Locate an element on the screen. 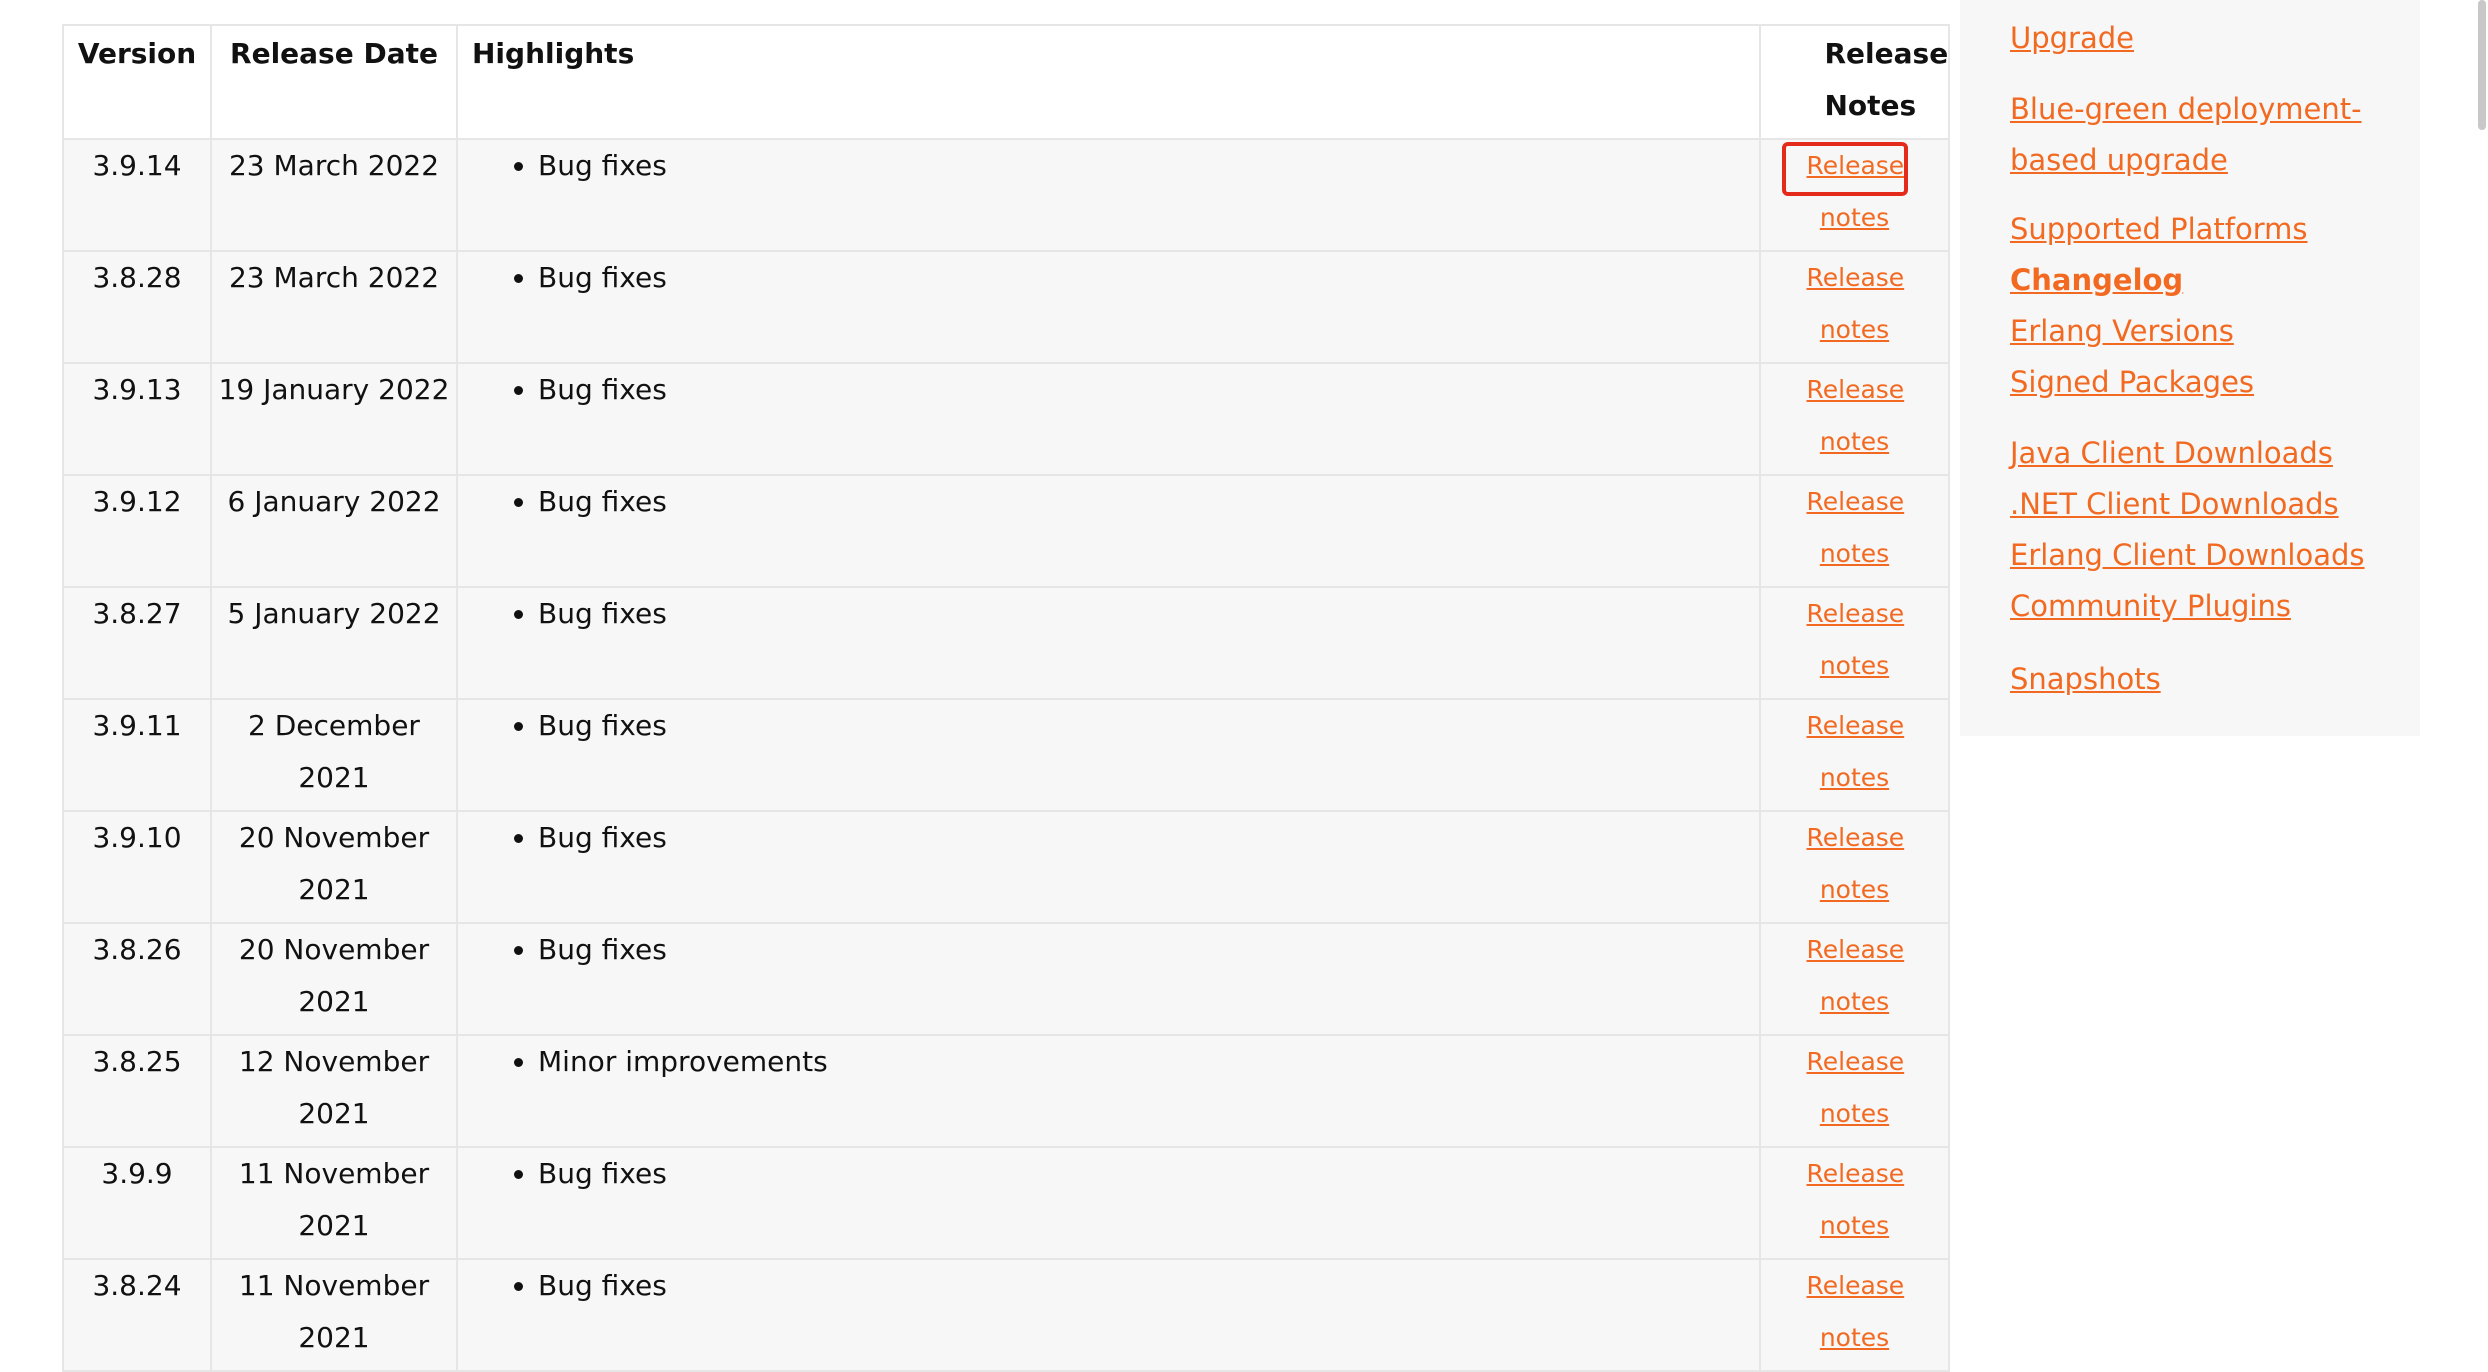 The height and width of the screenshot is (1372, 2488). sidebar-link-erlang-client: Erlang Client Downloads is located at coordinates (2187, 555).